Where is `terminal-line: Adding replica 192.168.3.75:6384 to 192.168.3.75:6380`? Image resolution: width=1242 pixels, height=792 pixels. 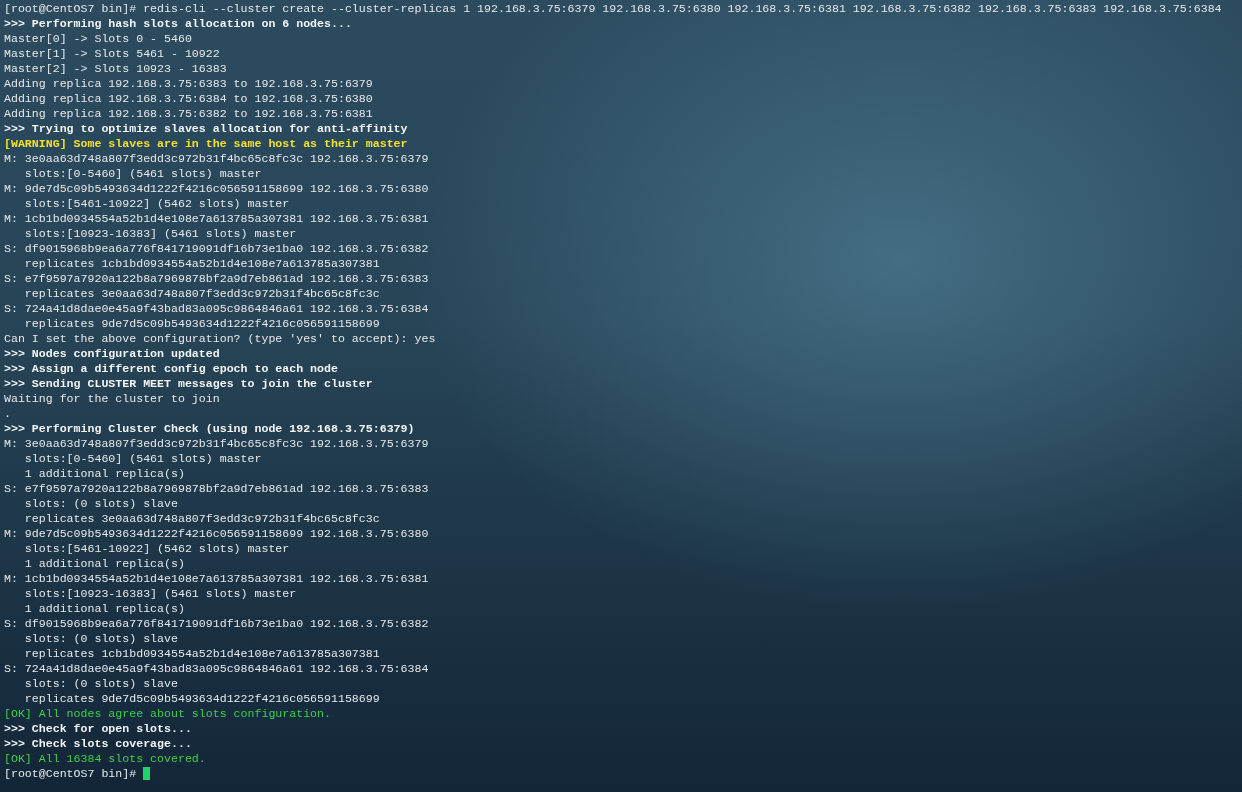
terminal-line: Adding replica 192.168.3.75:6384 to 192.168.3.75:6380 is located at coordinates (188, 98).